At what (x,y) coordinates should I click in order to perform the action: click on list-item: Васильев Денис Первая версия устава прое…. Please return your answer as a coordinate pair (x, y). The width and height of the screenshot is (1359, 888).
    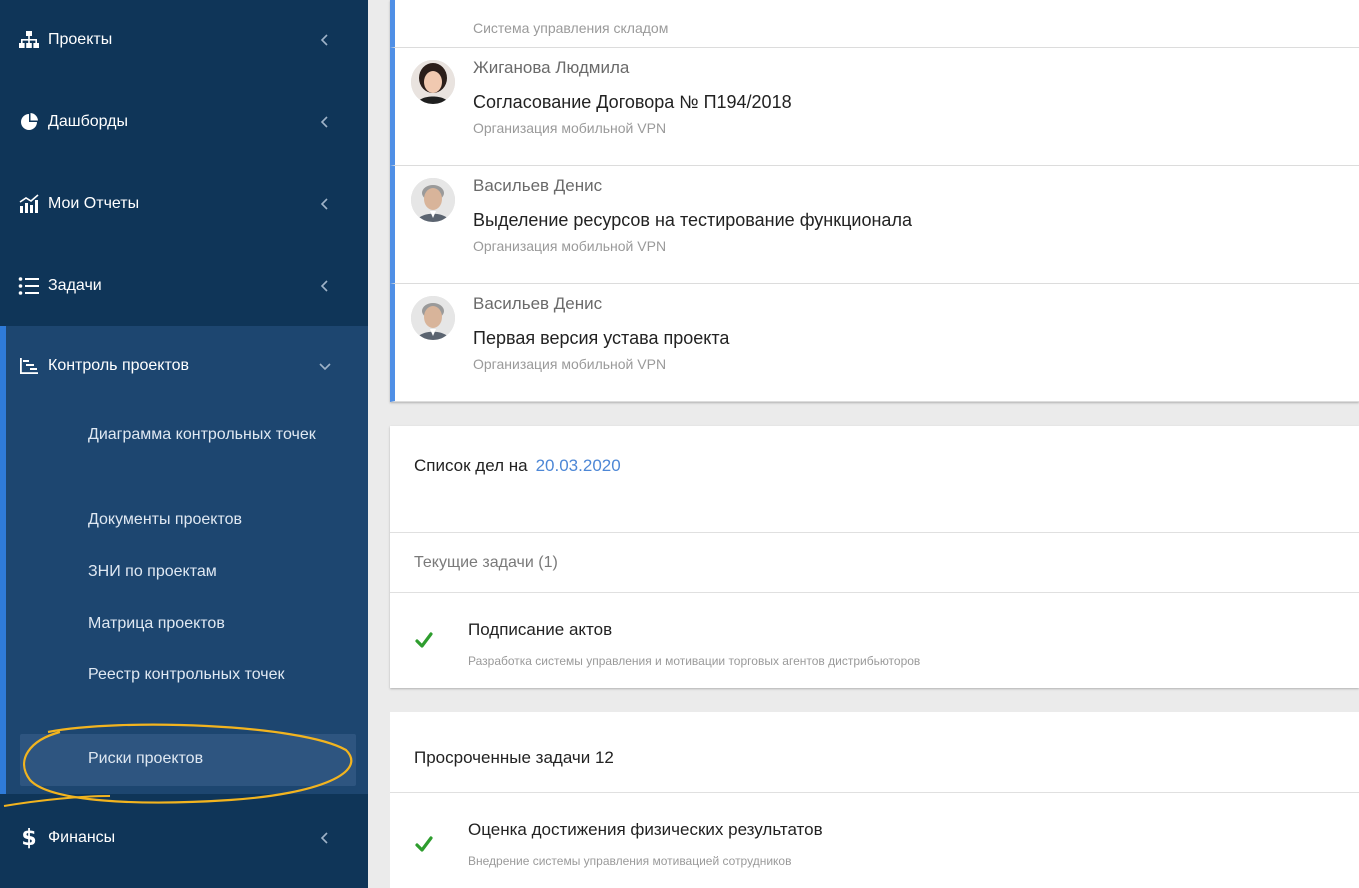
    Looking at the image, I should click on (874, 343).